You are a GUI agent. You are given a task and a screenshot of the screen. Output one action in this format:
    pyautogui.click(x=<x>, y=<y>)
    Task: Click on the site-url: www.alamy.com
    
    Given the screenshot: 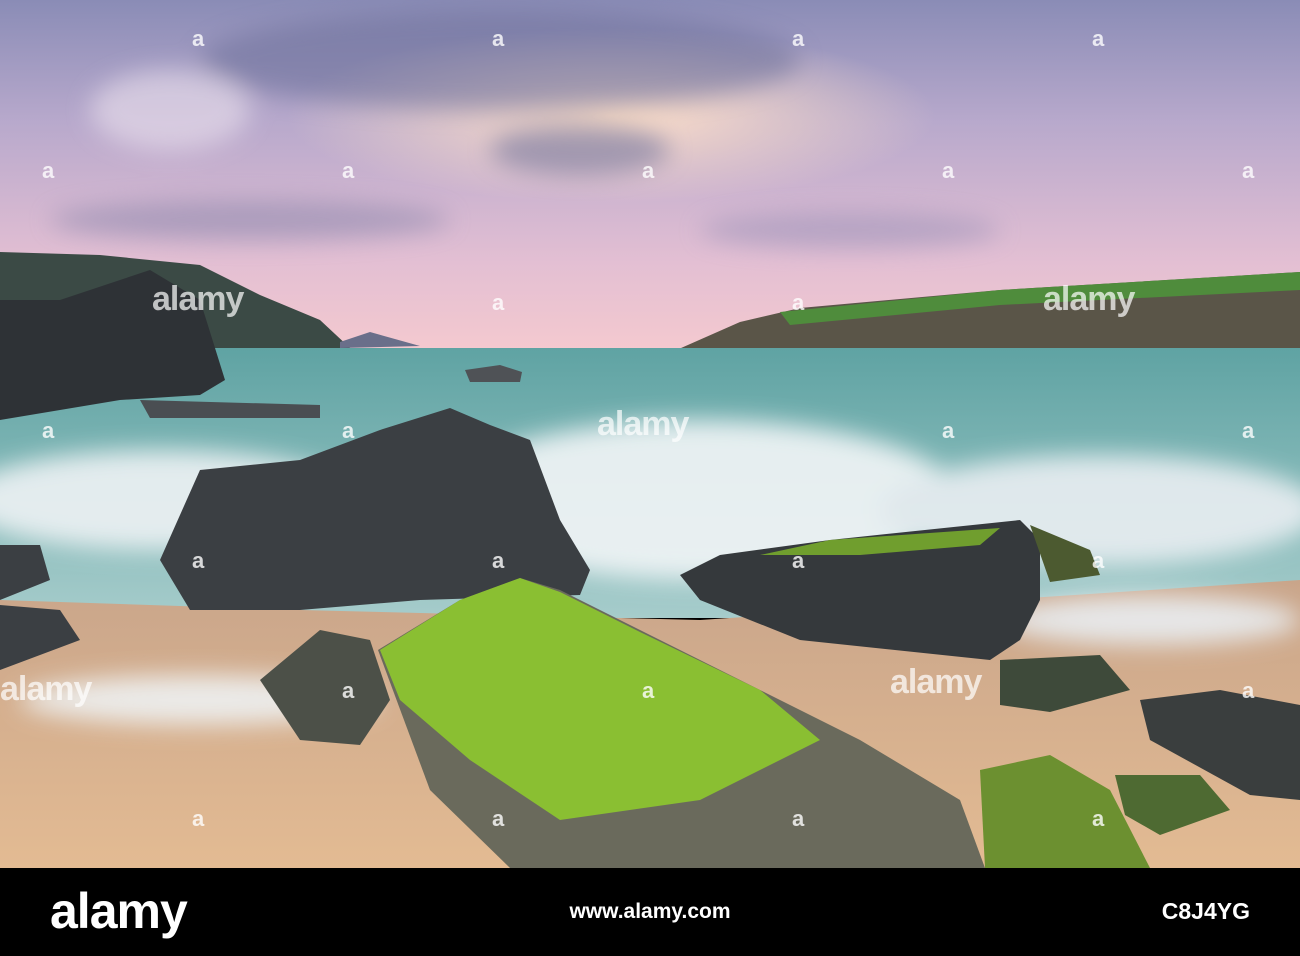 What is the action you would take?
    pyautogui.click(x=650, y=911)
    